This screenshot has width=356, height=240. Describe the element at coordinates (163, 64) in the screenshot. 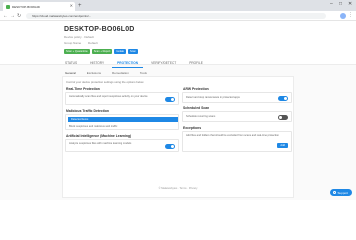

I see `tab-verify-detect: VERIFY/DETECT` at that location.